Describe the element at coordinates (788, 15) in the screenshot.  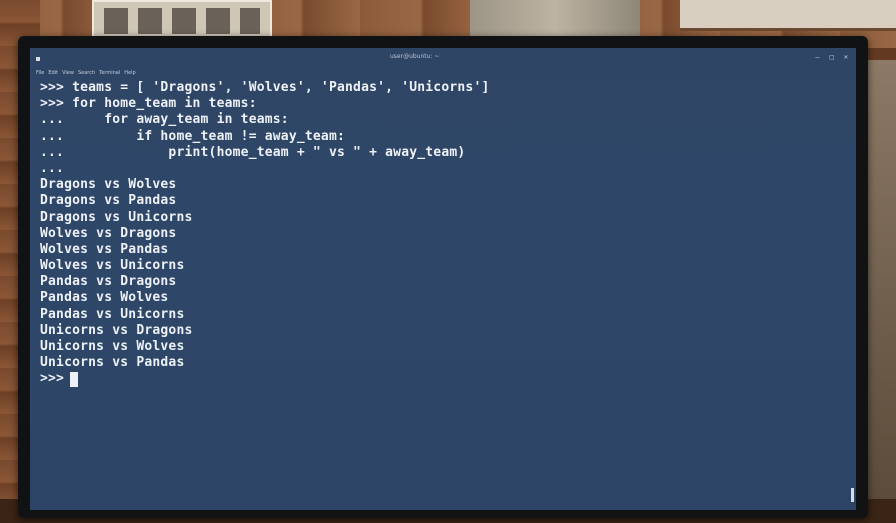
I see `background-shelf` at that location.